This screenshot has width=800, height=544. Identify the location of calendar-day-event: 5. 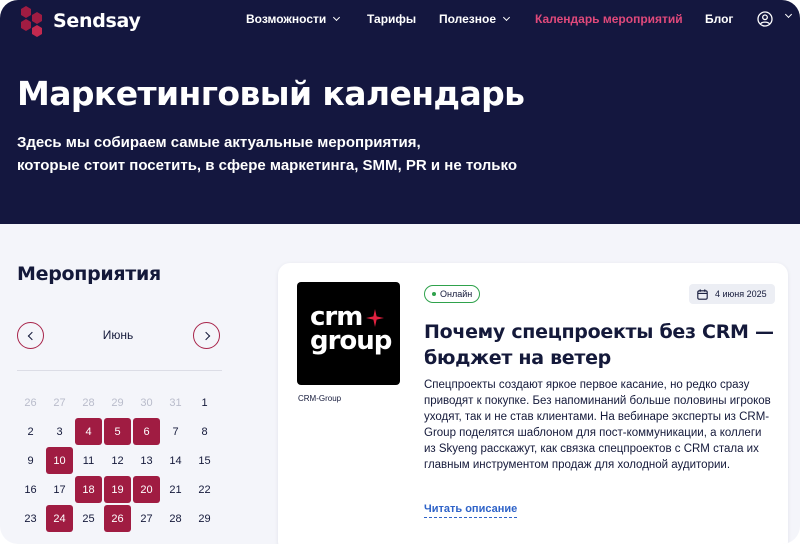
(117, 431).